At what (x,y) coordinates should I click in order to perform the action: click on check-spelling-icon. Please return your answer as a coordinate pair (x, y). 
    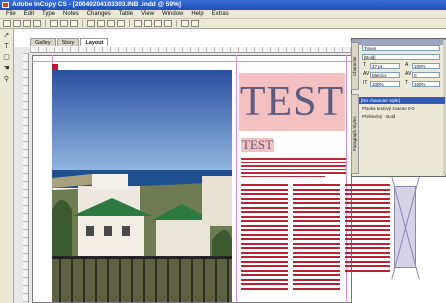
    Looking at the image, I should click on (54, 23).